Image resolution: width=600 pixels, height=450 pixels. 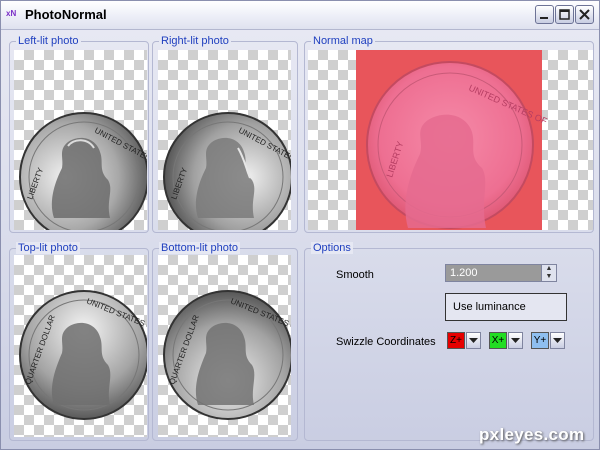 I want to click on right-lit-label: Right-lit photo, so click(x=195, y=41).